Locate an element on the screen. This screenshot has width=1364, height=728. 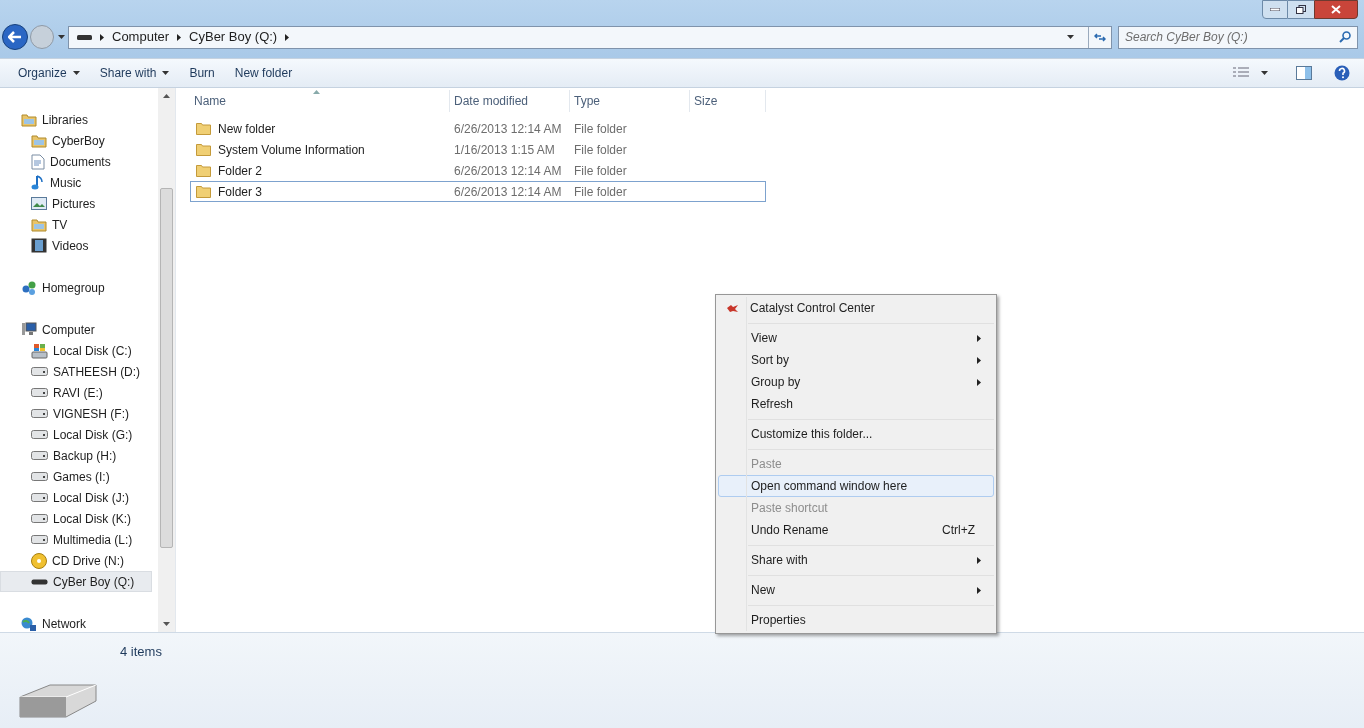
menu-item: Catalyst Control Center is located at coordinates (856, 308).